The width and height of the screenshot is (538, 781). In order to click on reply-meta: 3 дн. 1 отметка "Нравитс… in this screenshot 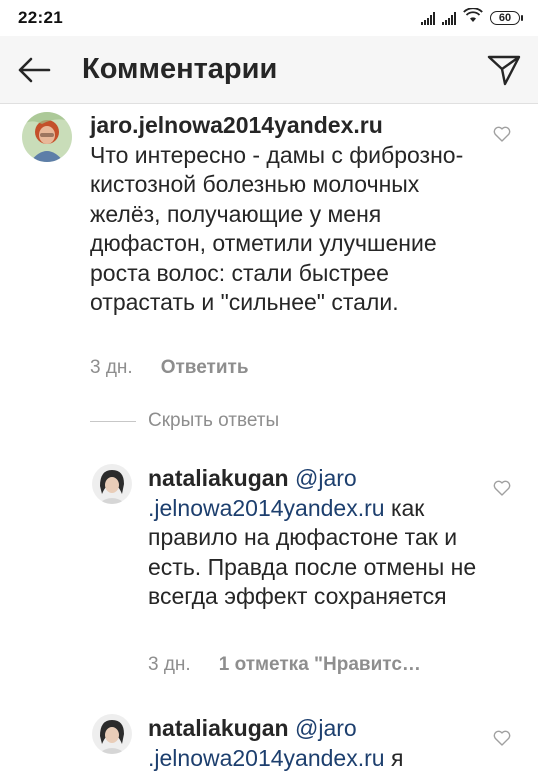, I will do `click(284, 665)`.